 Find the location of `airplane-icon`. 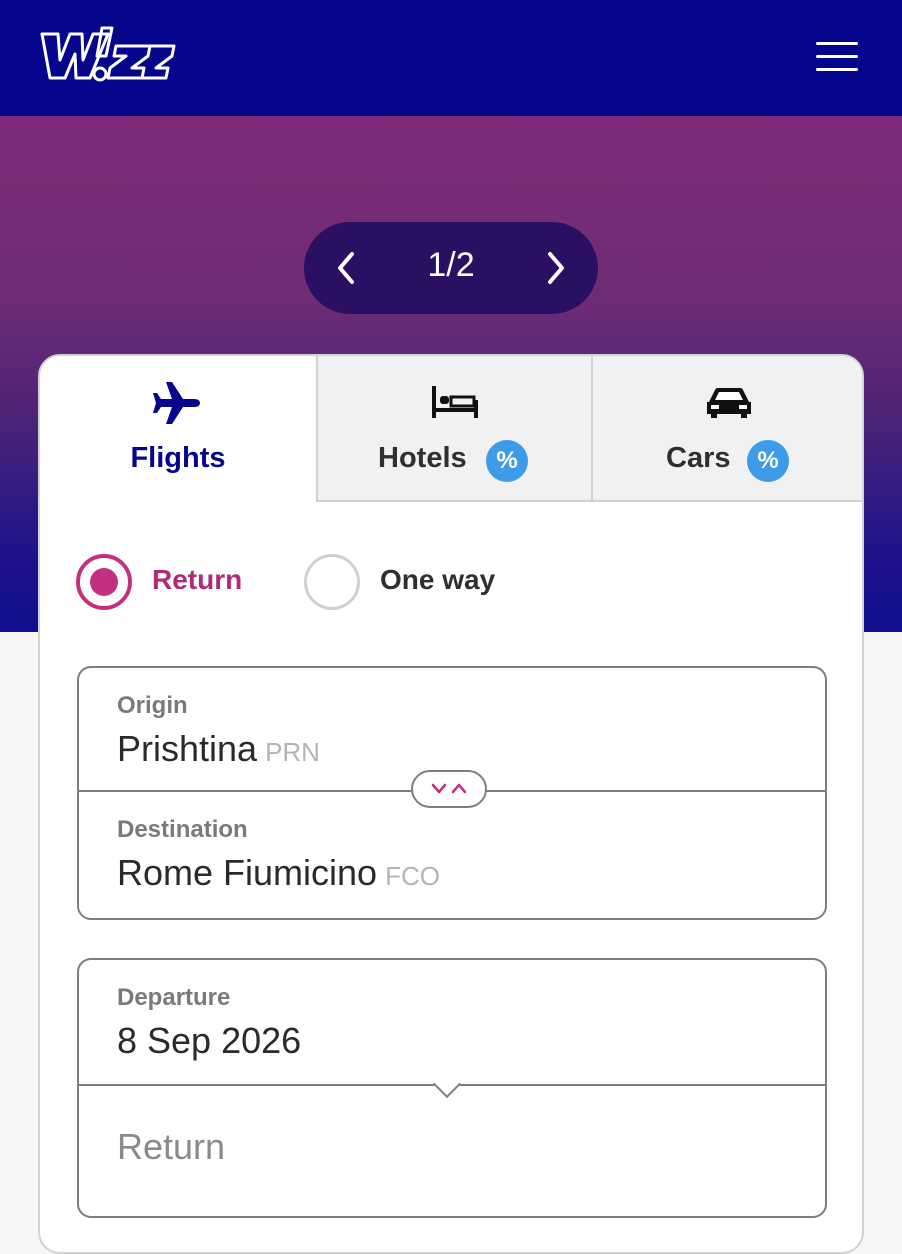

airplane-icon is located at coordinates (177, 405).